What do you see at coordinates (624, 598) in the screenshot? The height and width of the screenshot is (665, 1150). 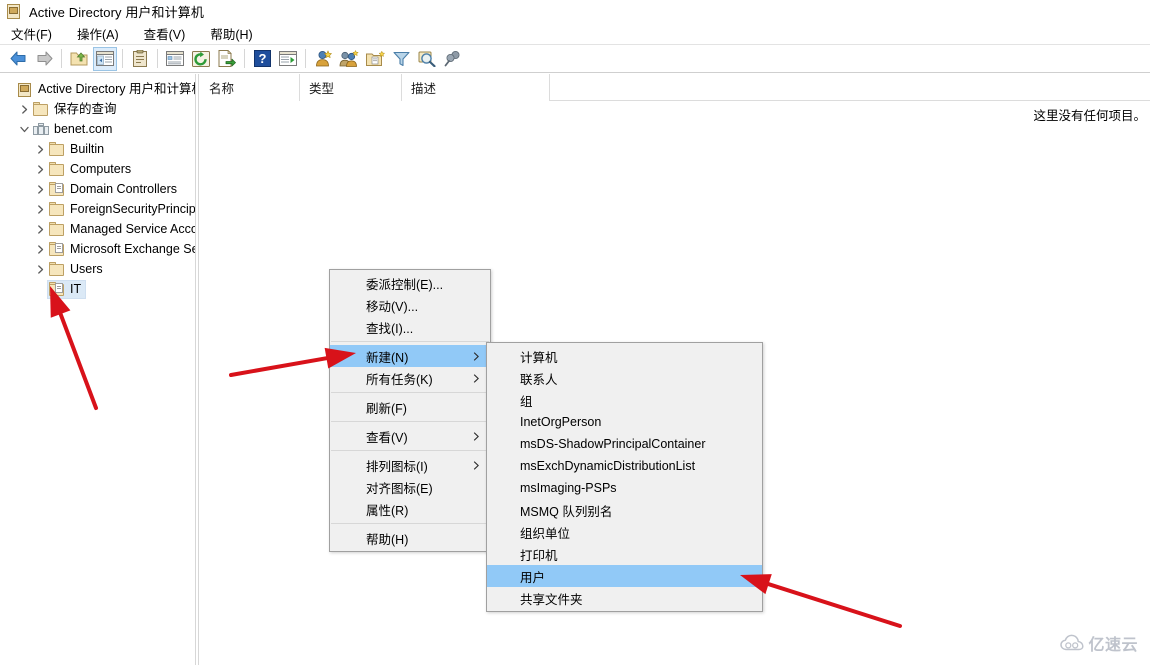 I see `new-shared-folder: 共享文件夹` at bounding box center [624, 598].